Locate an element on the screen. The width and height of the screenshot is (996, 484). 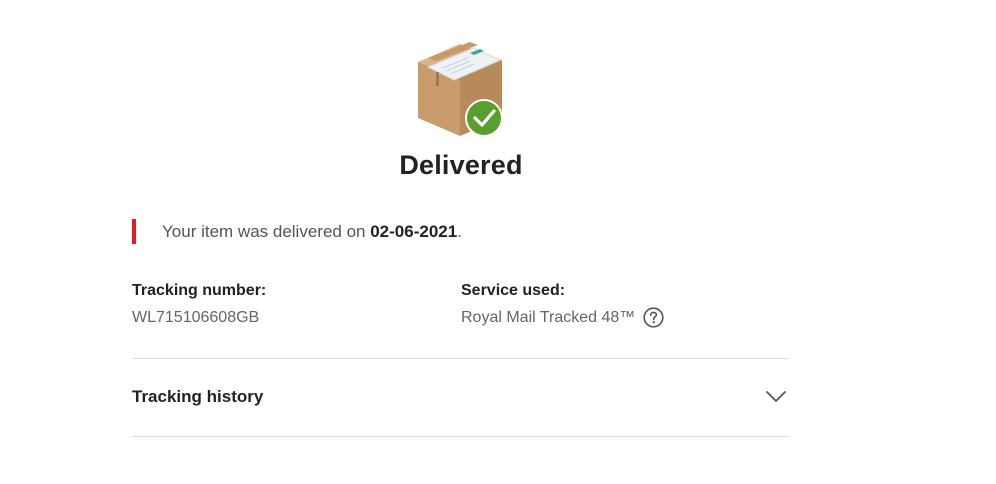
parcel-delivered-icon is located at coordinates (460, 89).